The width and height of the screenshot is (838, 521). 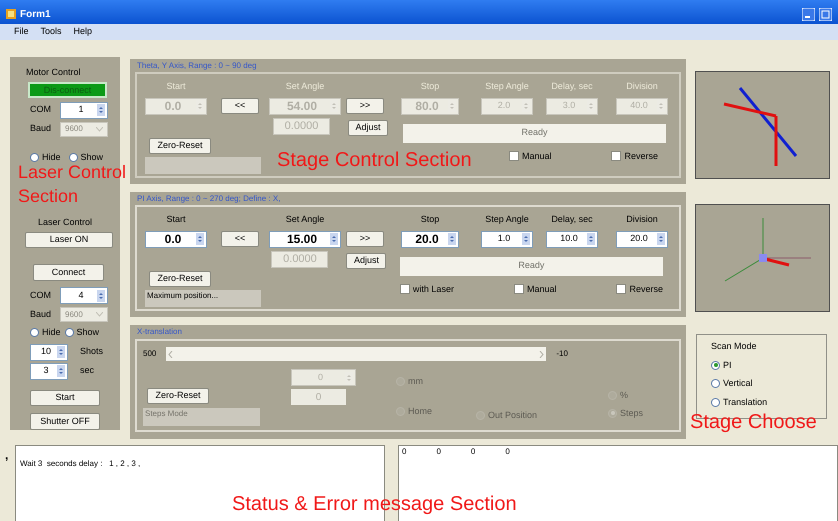 What do you see at coordinates (738, 383) in the screenshot?
I see `radio-label: Vertical` at bounding box center [738, 383].